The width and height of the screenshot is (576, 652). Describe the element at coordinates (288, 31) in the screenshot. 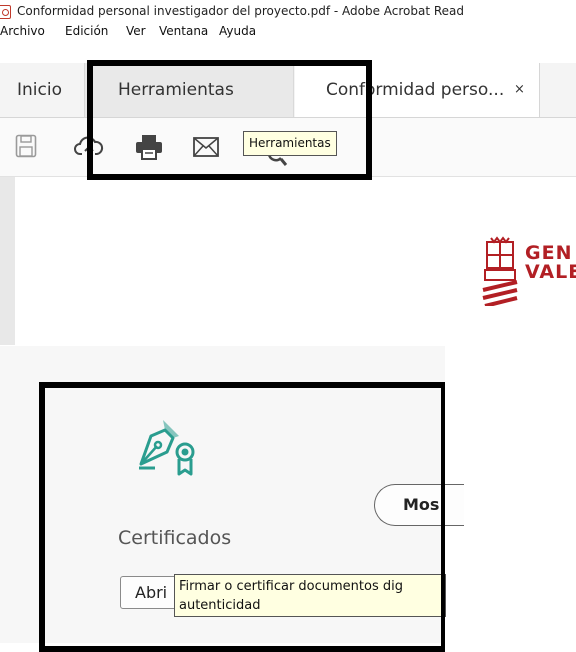

I see `menu-bar: Archivo Edición Ver Ventana Ayuda` at that location.